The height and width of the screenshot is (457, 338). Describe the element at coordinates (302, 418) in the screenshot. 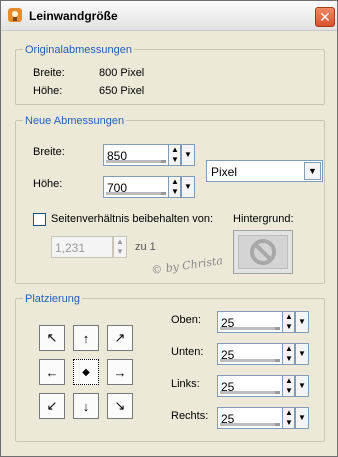

I see `right-dropdown-icon: ▼` at that location.